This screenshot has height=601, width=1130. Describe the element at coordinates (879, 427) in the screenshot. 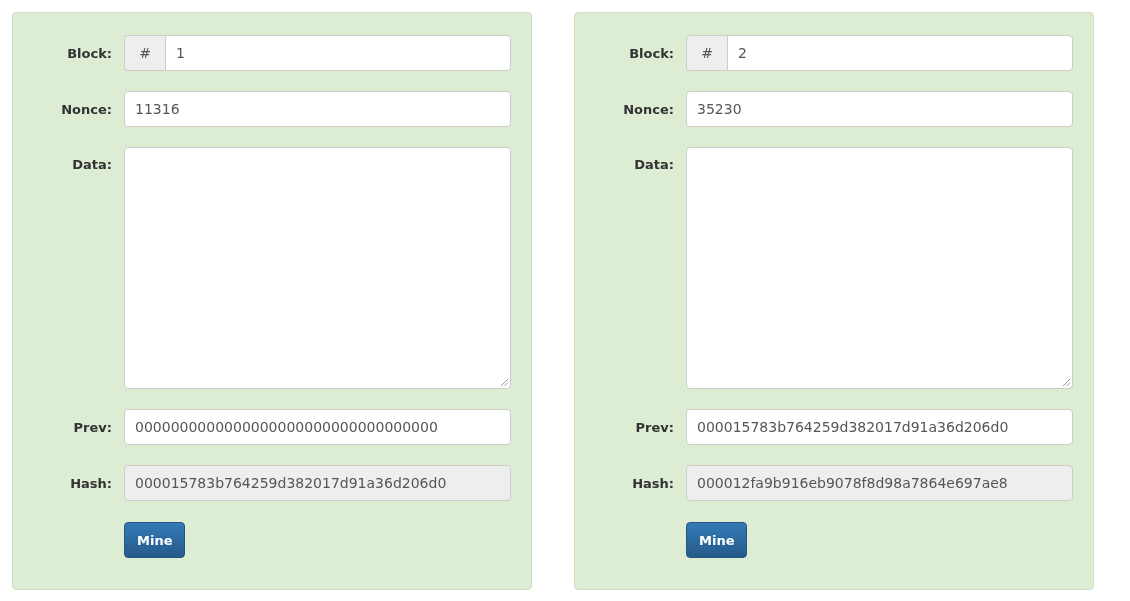

I see `input-field: 000015783b764259d382017d91a36d206d0` at that location.